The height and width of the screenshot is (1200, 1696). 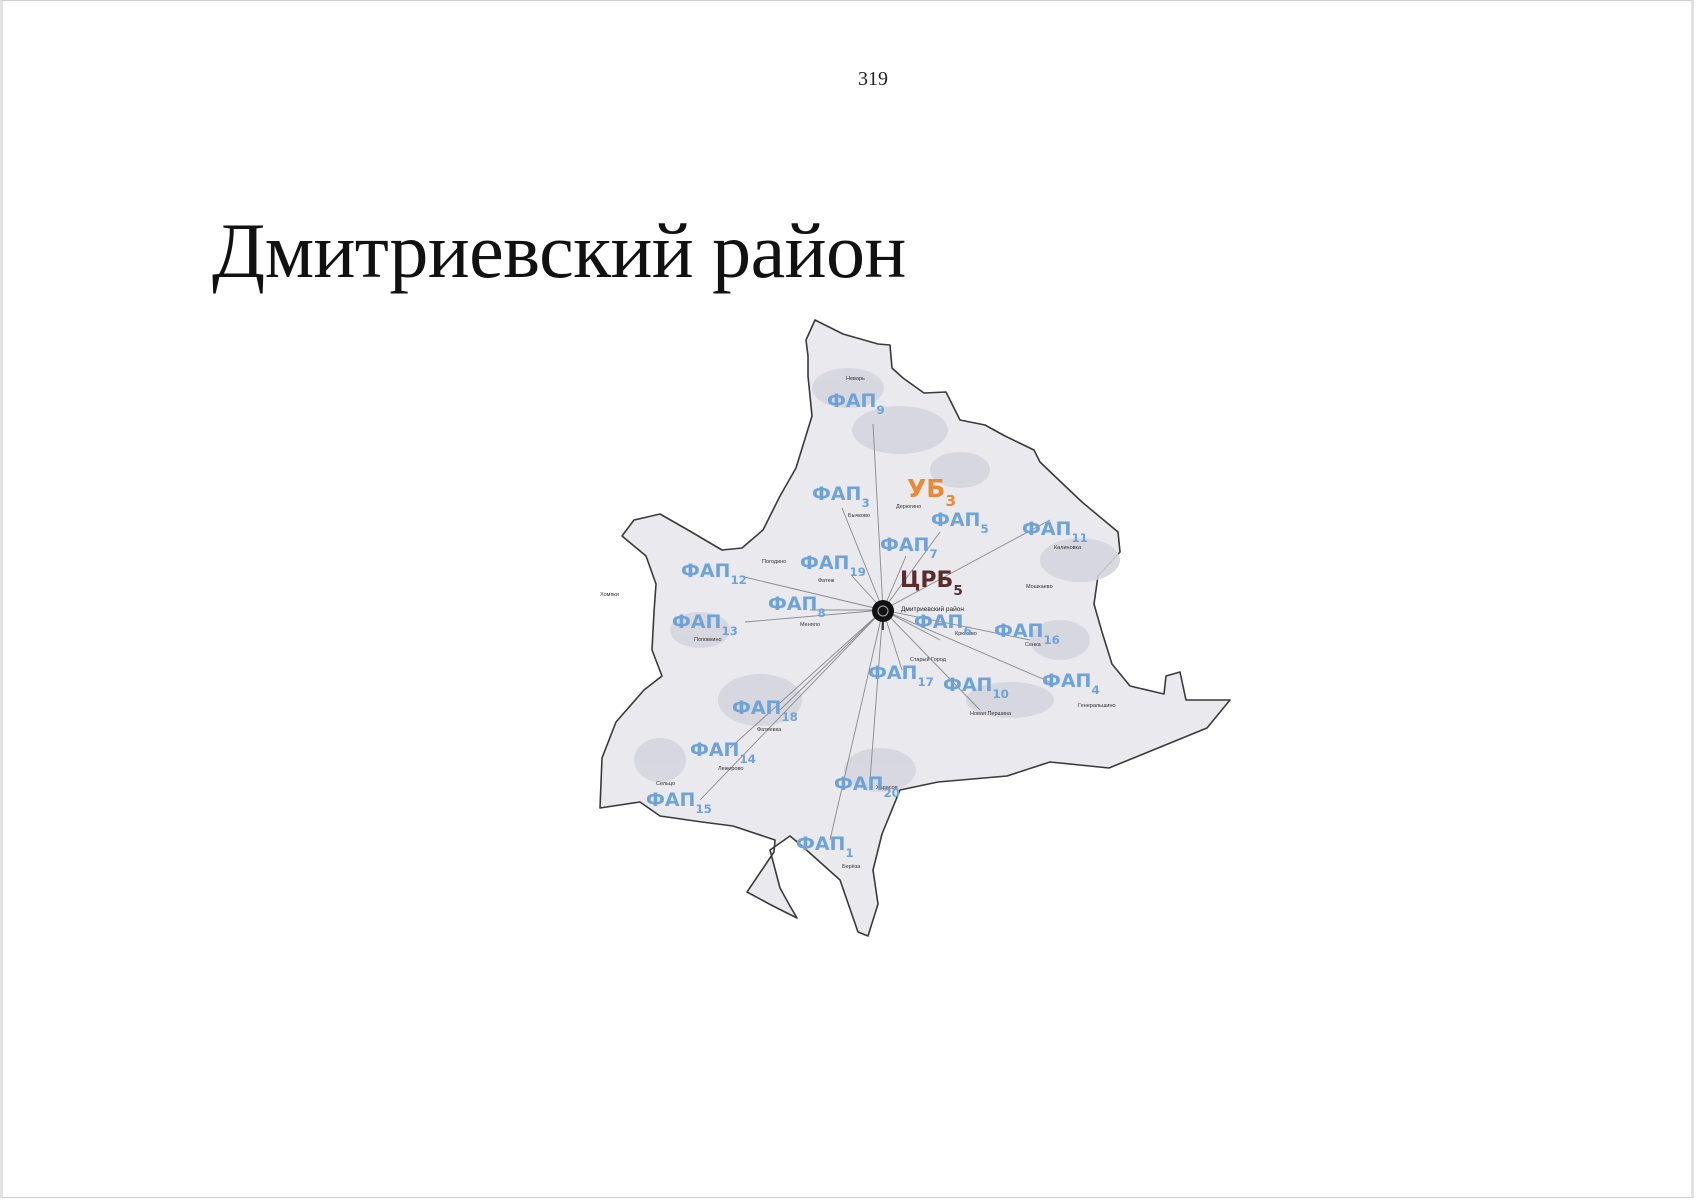 I want to click on svg-text: Берёза, so click(x=851, y=867).